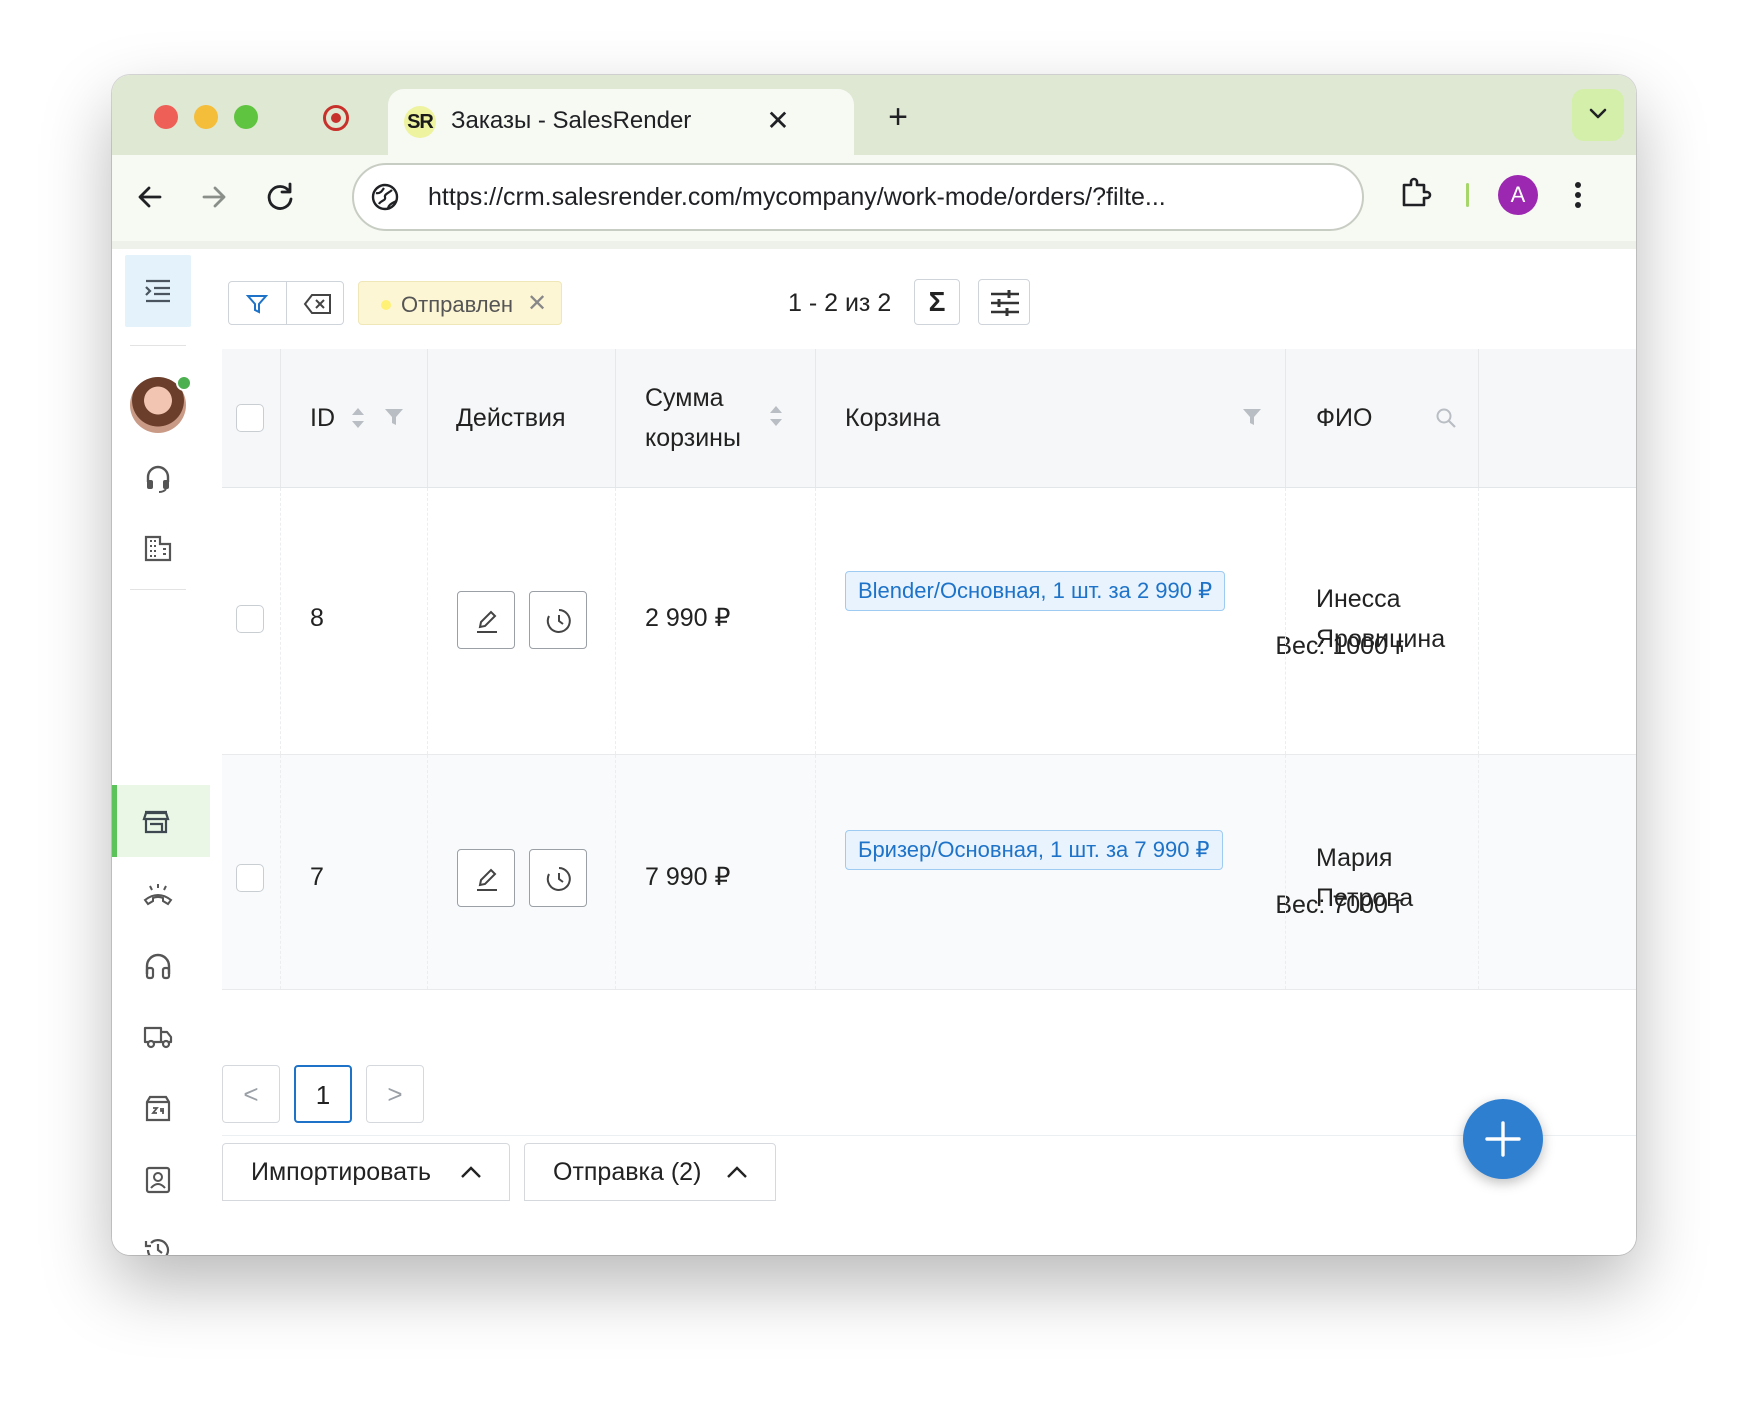  Describe the element at coordinates (257, 303) in the screenshot. I see `filter-button` at that location.